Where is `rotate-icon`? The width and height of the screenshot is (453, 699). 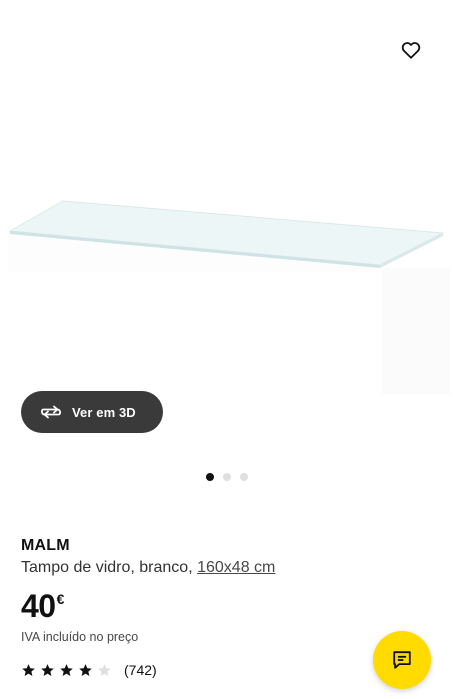
rotate-icon is located at coordinates (51, 412).